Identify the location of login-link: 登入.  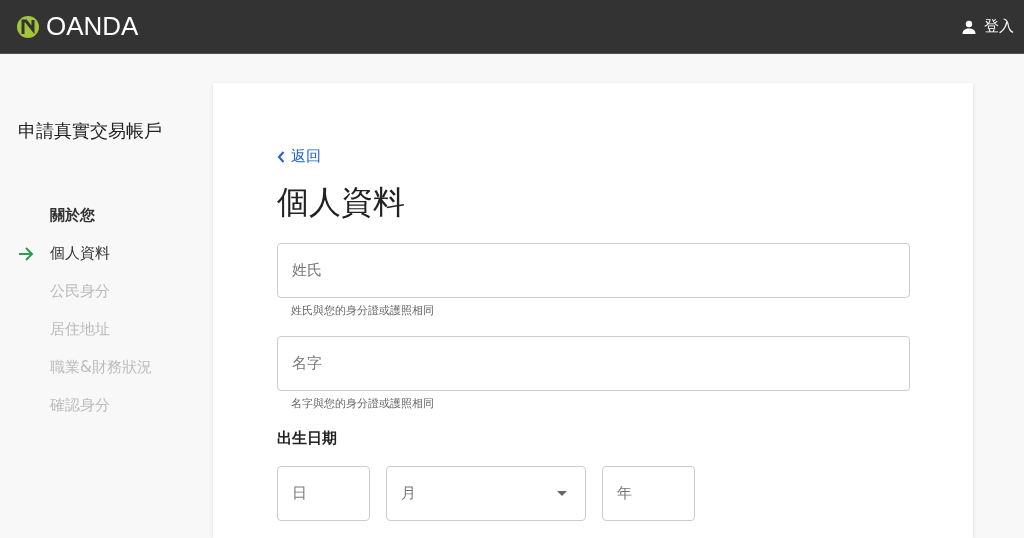
(988, 26).